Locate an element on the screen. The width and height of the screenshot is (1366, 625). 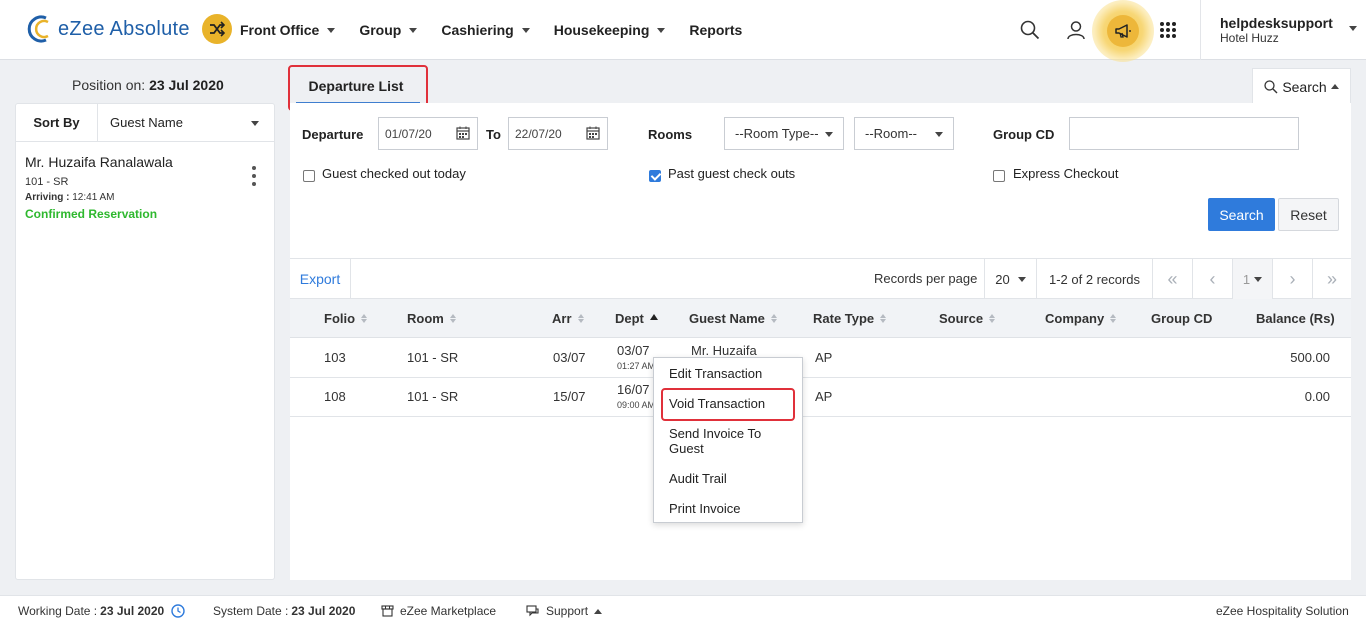
arriving-time: 12:41 AM is located at coordinates (93, 197).